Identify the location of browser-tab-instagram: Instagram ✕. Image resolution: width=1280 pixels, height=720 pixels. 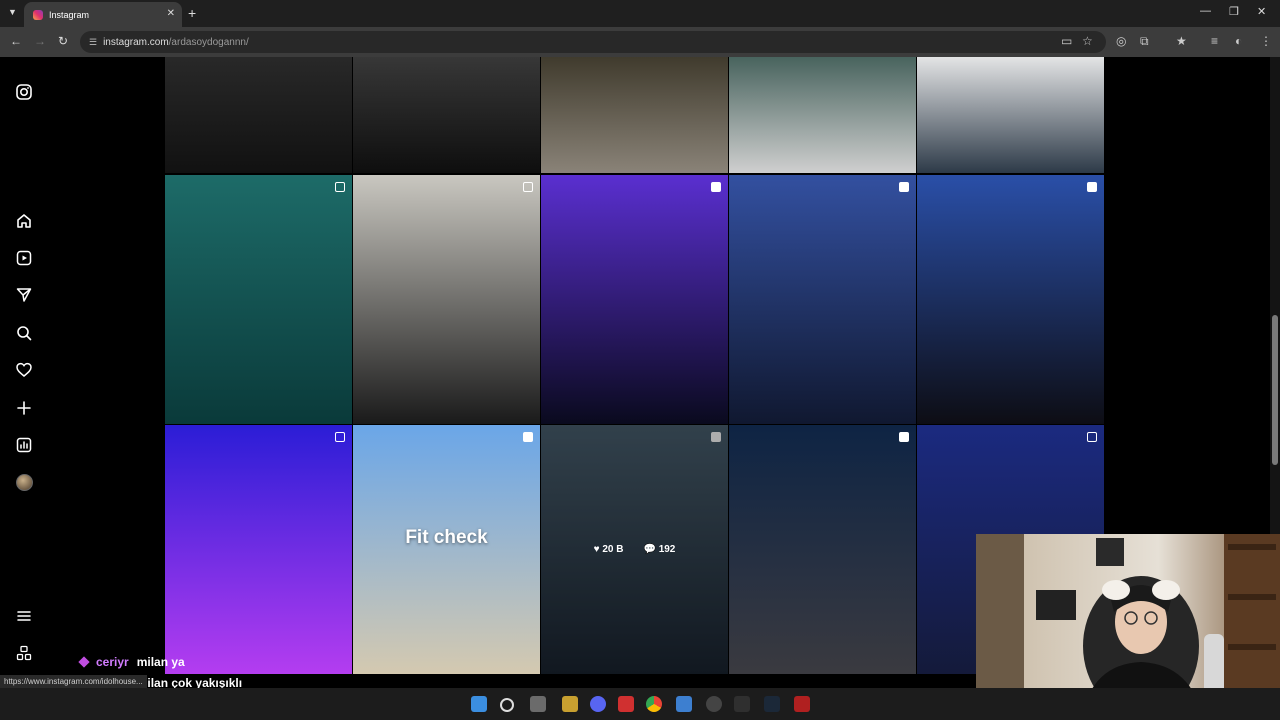
(103, 14).